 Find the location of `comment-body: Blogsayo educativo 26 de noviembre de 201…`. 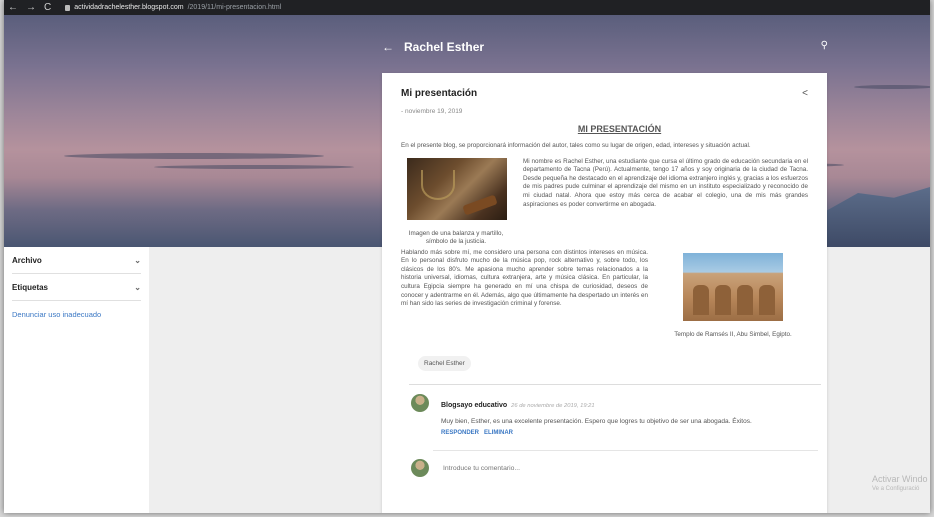

comment-body: Blogsayo educativo 26 de noviembre de 201… is located at coordinates (596, 415).